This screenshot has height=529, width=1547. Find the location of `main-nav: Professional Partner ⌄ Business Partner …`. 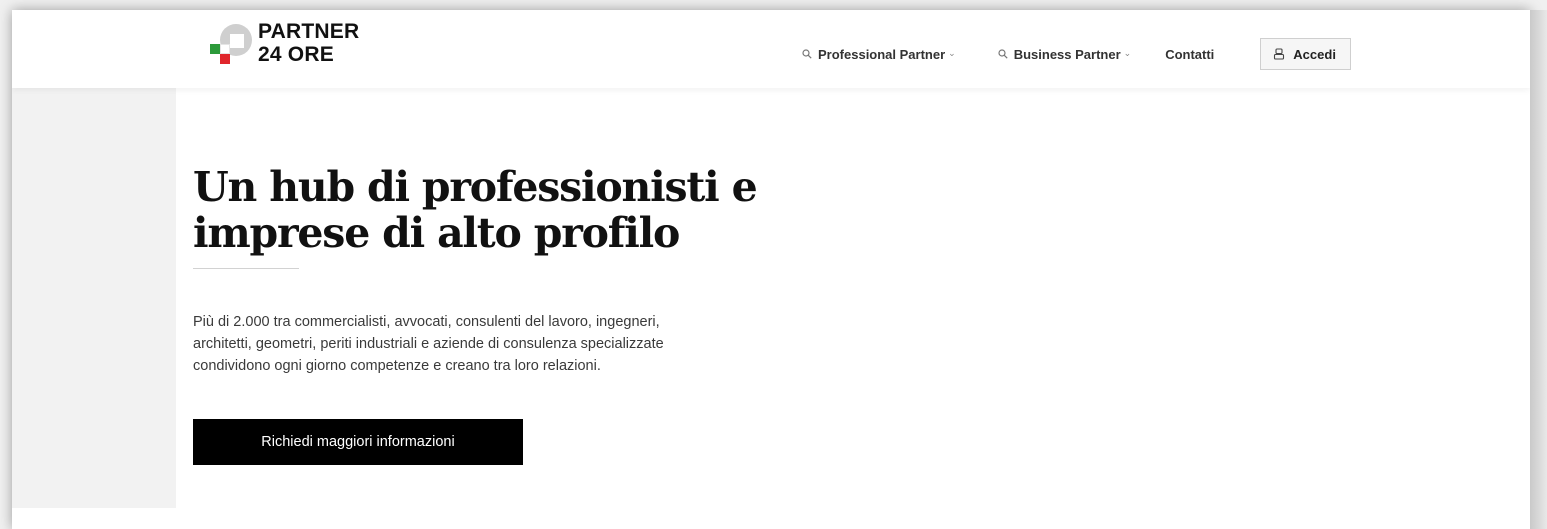

main-nav: Professional Partner ⌄ Business Partner … is located at coordinates (1076, 54).